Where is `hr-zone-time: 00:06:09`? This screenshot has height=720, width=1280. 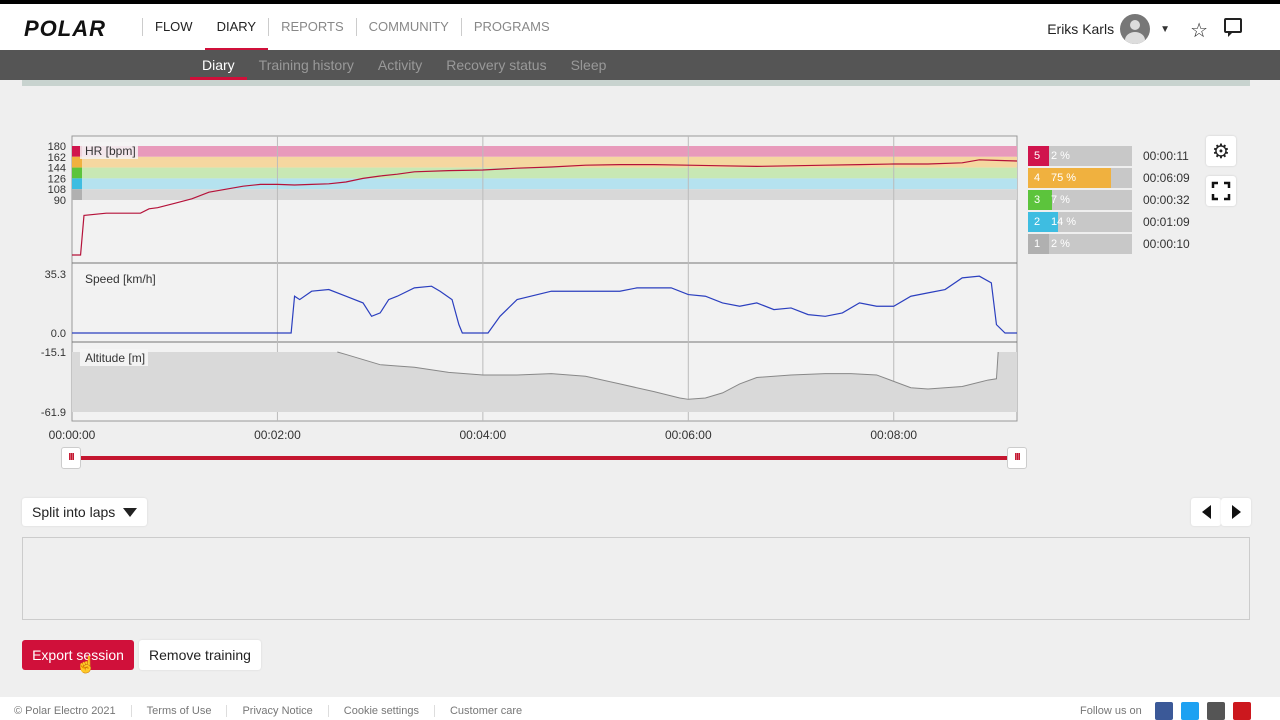
hr-zone-time: 00:06:09 is located at coordinates (1166, 178).